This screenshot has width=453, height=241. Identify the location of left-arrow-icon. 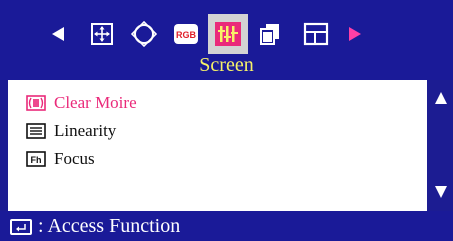
(58, 34).